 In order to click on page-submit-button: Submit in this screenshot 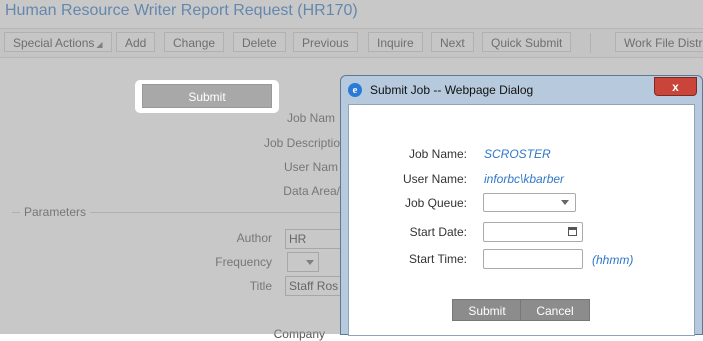, I will do `click(207, 96)`.